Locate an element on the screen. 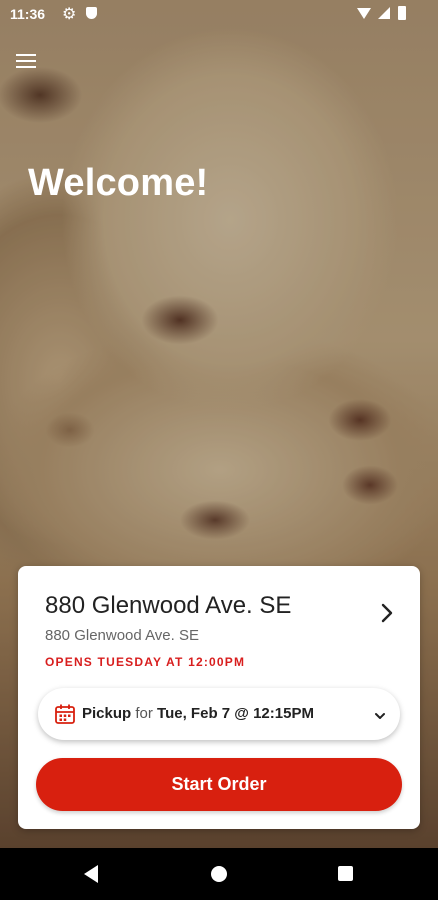 Image resolution: width=438 pixels, height=900 pixels. android-nav-bar is located at coordinates (219, 874).